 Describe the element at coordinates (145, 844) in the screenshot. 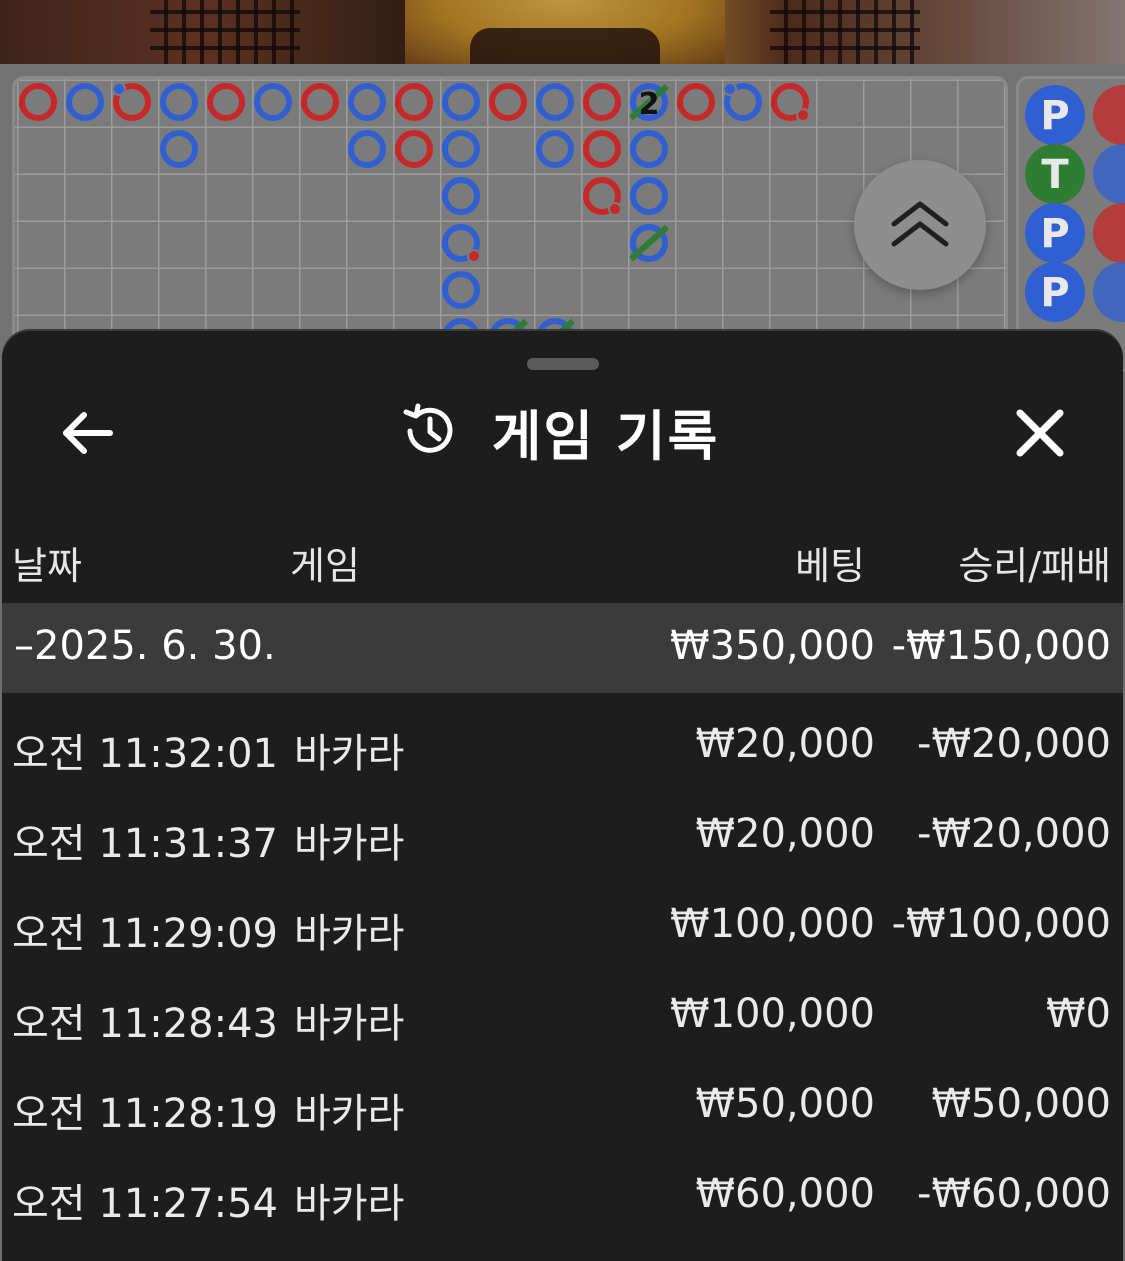

I see `row-time: 오전 11:31:37` at that location.